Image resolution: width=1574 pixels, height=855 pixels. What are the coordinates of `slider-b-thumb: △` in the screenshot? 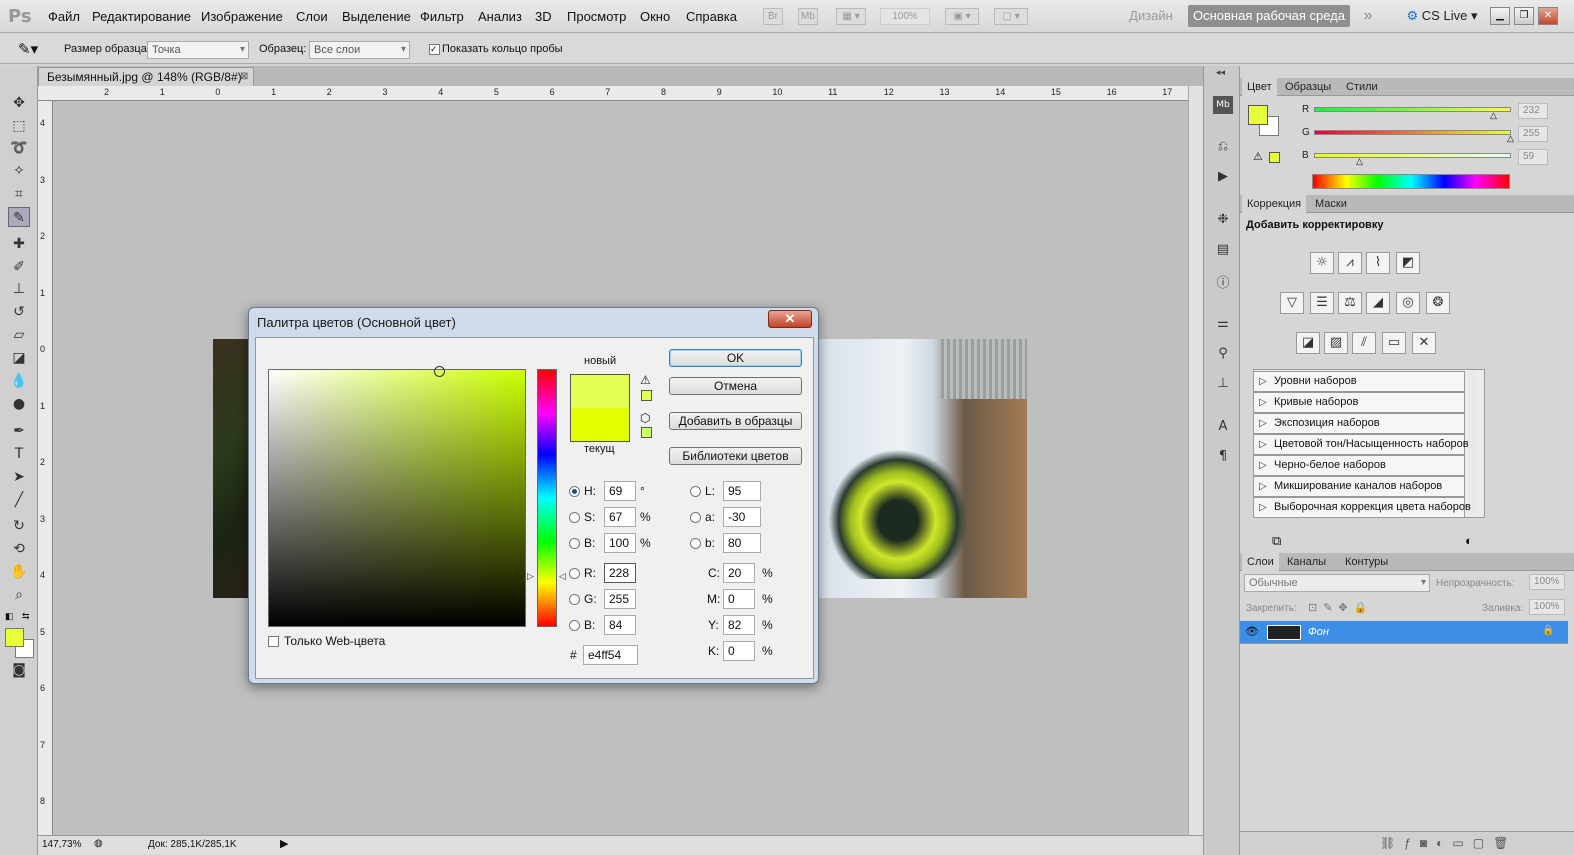 It's located at (1359, 161).